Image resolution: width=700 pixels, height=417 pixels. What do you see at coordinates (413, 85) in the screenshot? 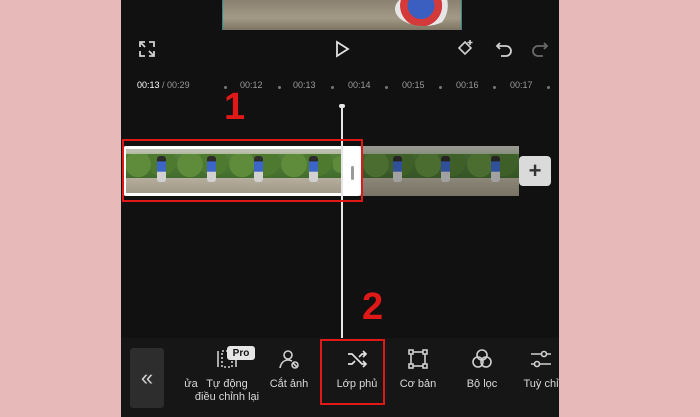
I see `ruler-tick: 00:15` at bounding box center [413, 85].